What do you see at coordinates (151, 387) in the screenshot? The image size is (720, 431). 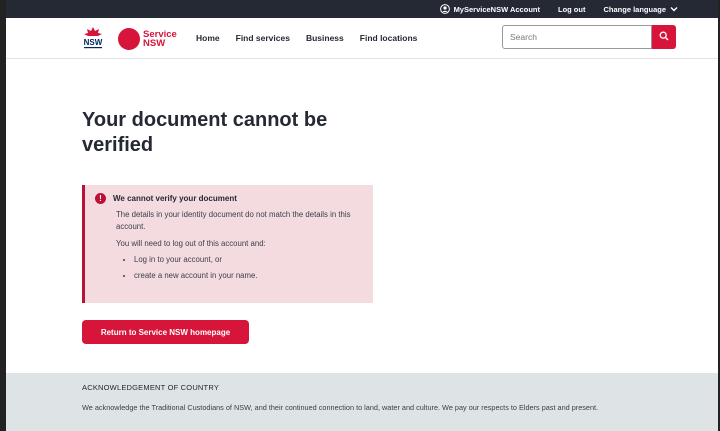 I see `footer-heading: ACKNOWLEDGEMENT OF COUNTRY` at bounding box center [151, 387].